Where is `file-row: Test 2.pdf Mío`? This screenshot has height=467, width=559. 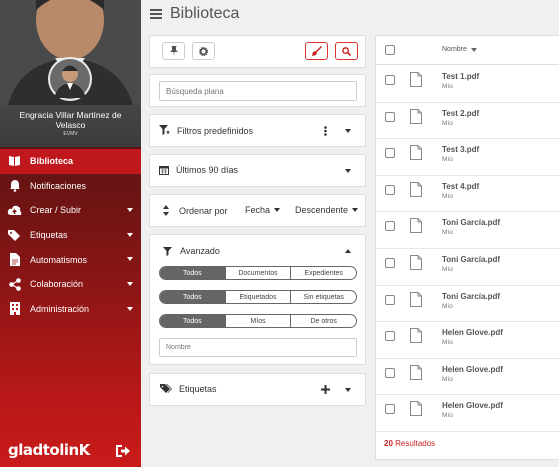 file-row: Test 2.pdf Mío is located at coordinates (467, 121).